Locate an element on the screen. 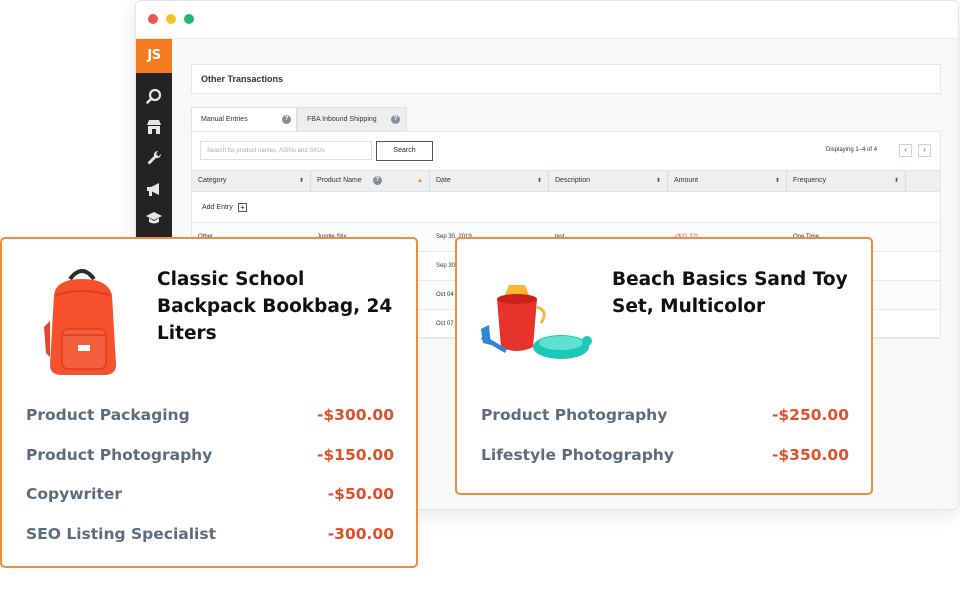 The height and width of the screenshot is (610, 960). megaphone-icon is located at coordinates (154, 189).